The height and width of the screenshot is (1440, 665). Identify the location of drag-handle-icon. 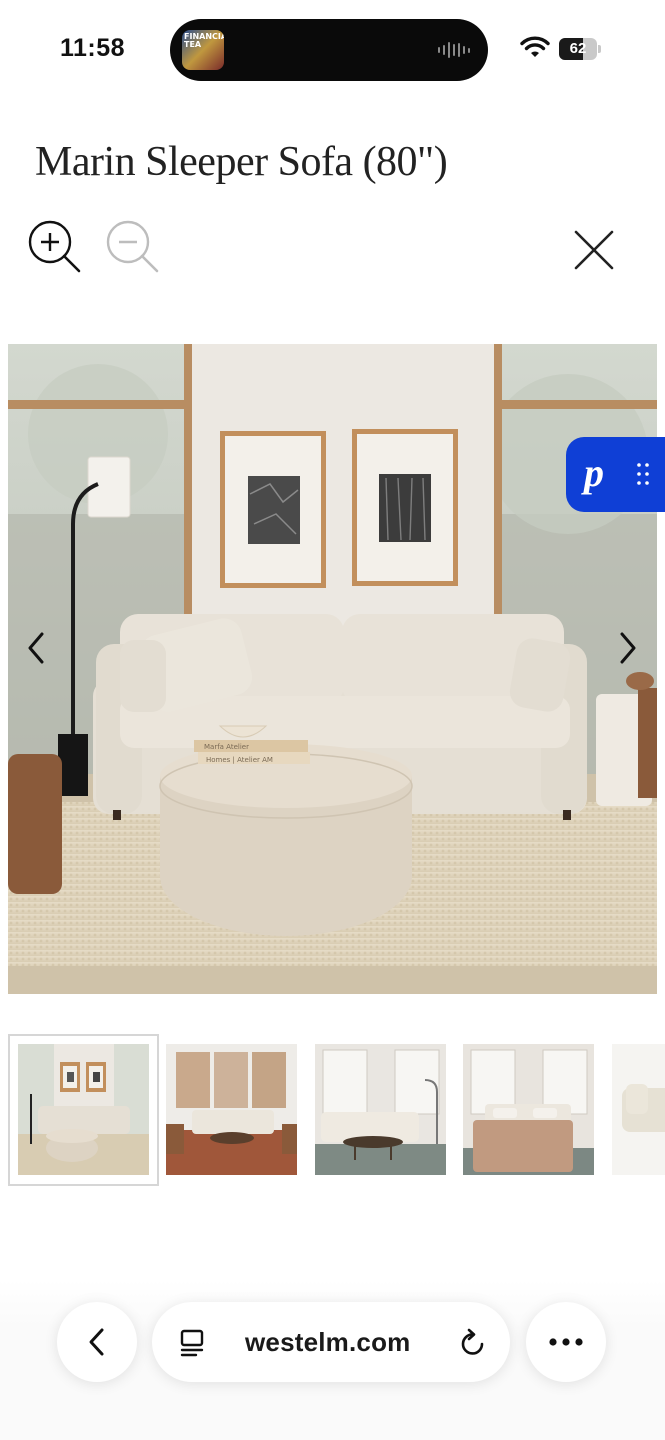
(643, 474).